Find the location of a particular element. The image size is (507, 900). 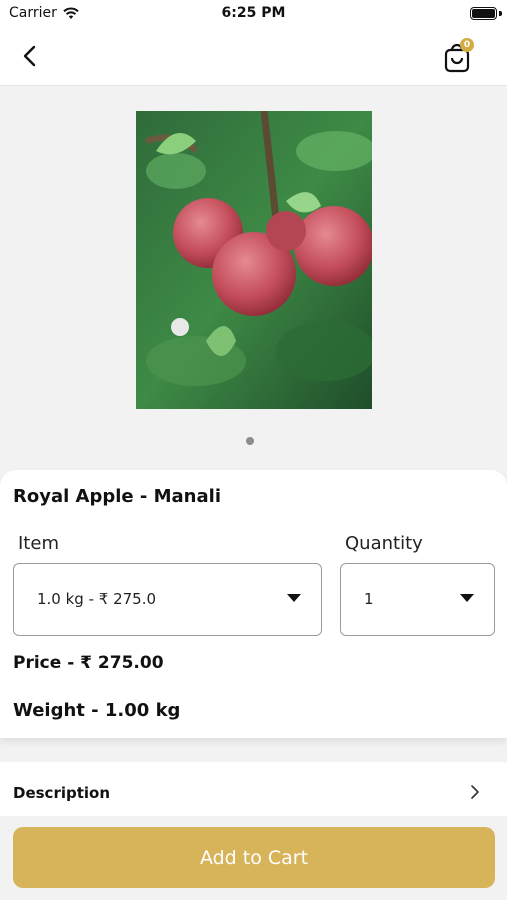

quantity-dropdown: 1 is located at coordinates (417, 599).